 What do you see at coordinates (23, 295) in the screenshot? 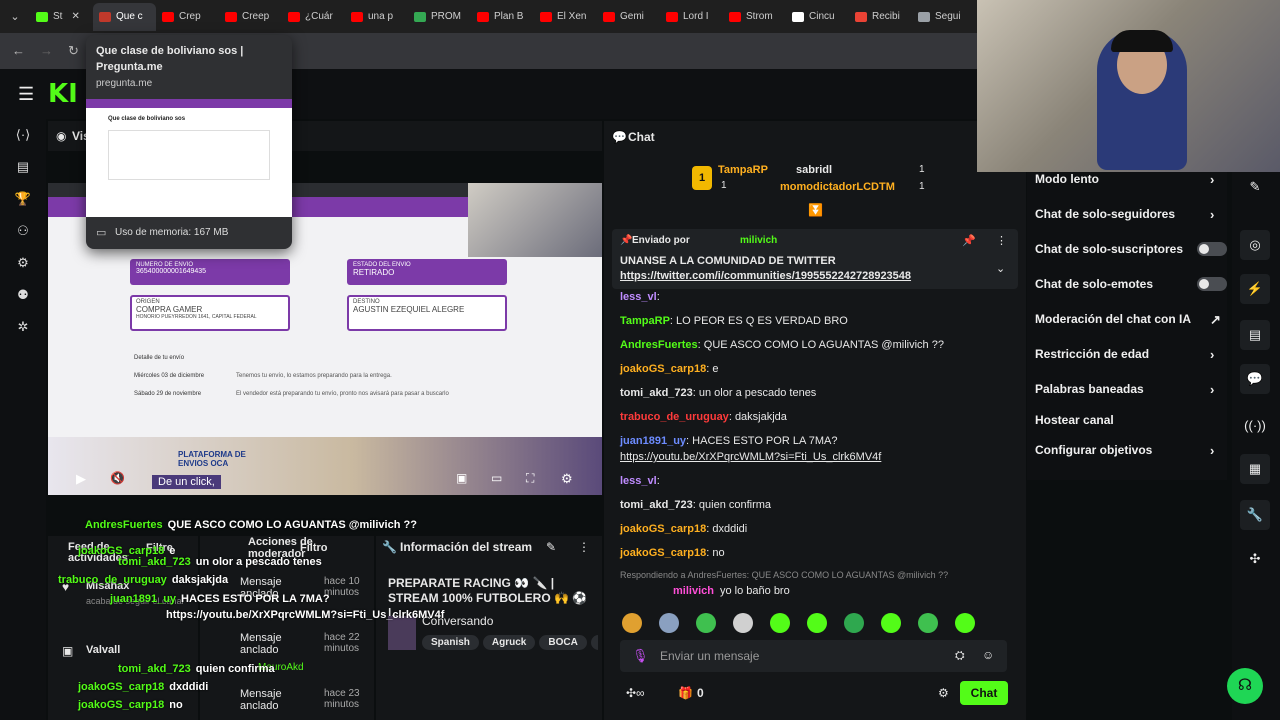
I see `users-icon: ⚉` at bounding box center [23, 295].